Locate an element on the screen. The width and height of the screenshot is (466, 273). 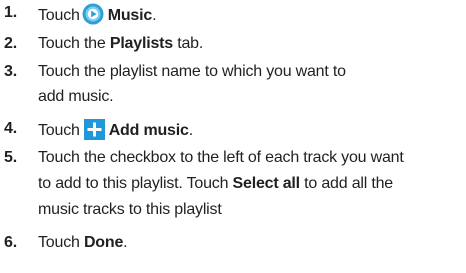
step-number: 3. is located at coordinates (10, 71).